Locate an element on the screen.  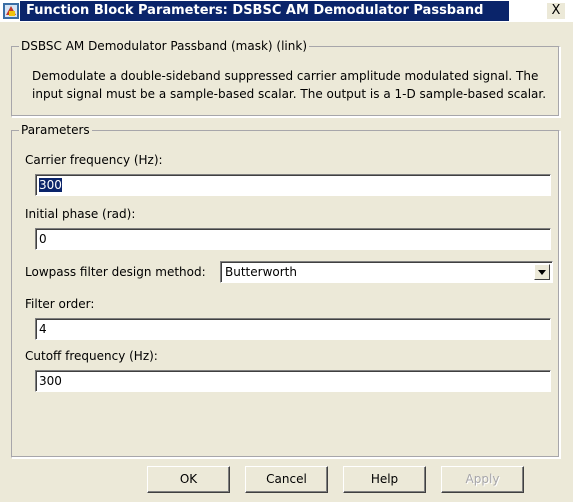
carrier-frequency-label: Carrier frequency (Hz): is located at coordinates (94, 160).